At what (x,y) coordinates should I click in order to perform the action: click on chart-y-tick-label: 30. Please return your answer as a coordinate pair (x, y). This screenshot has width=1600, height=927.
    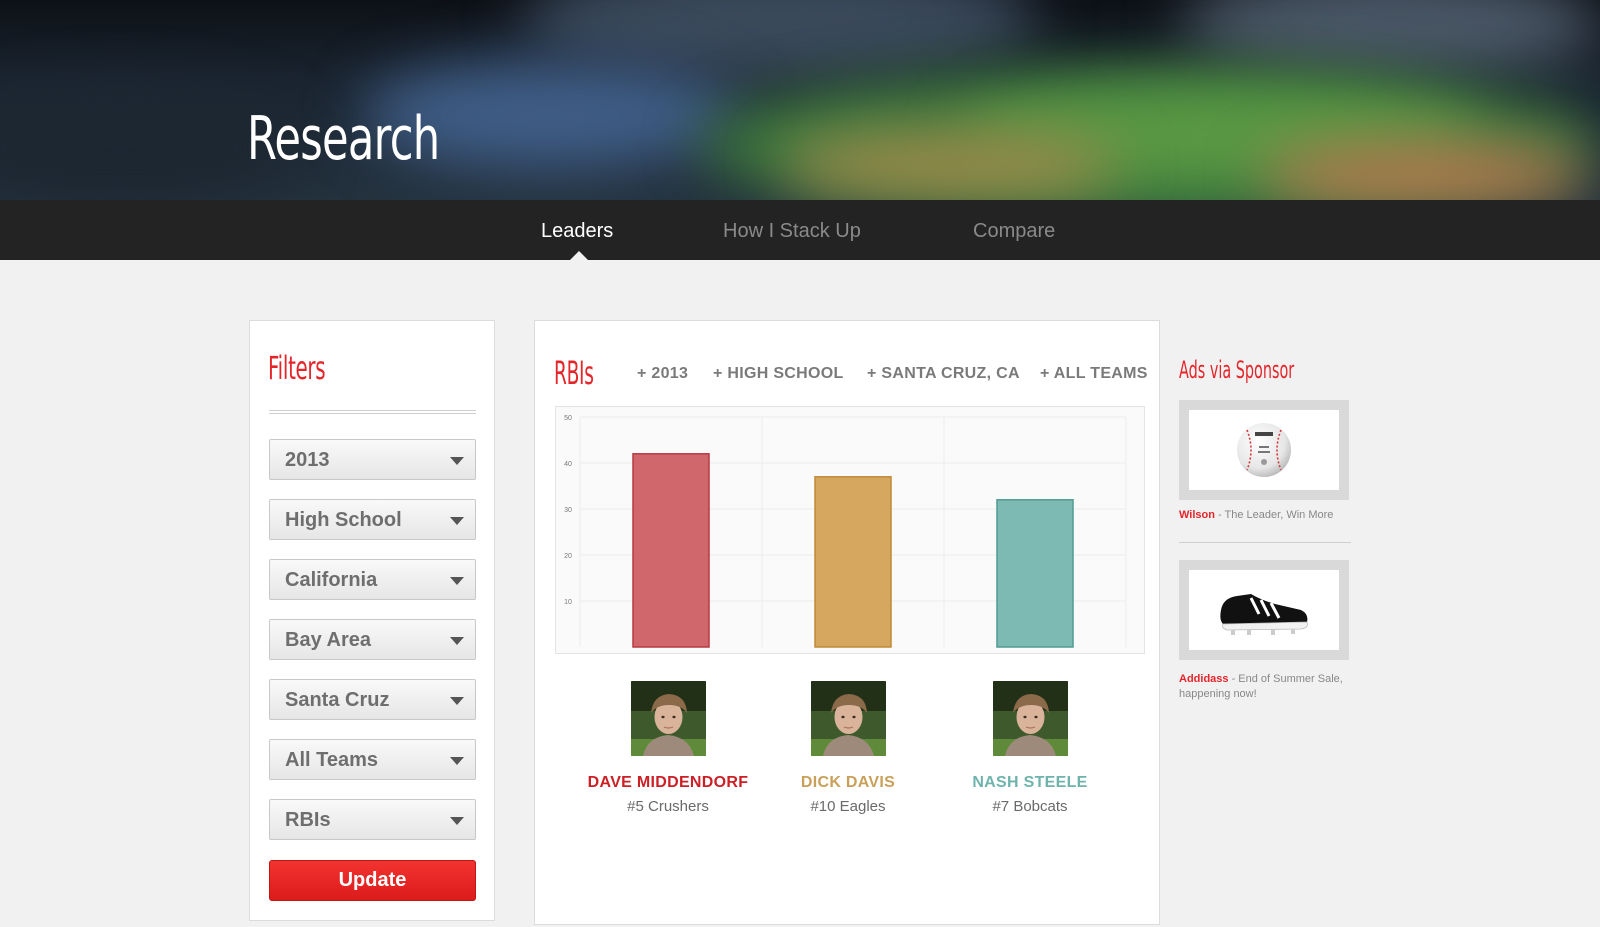
    Looking at the image, I should click on (568, 510).